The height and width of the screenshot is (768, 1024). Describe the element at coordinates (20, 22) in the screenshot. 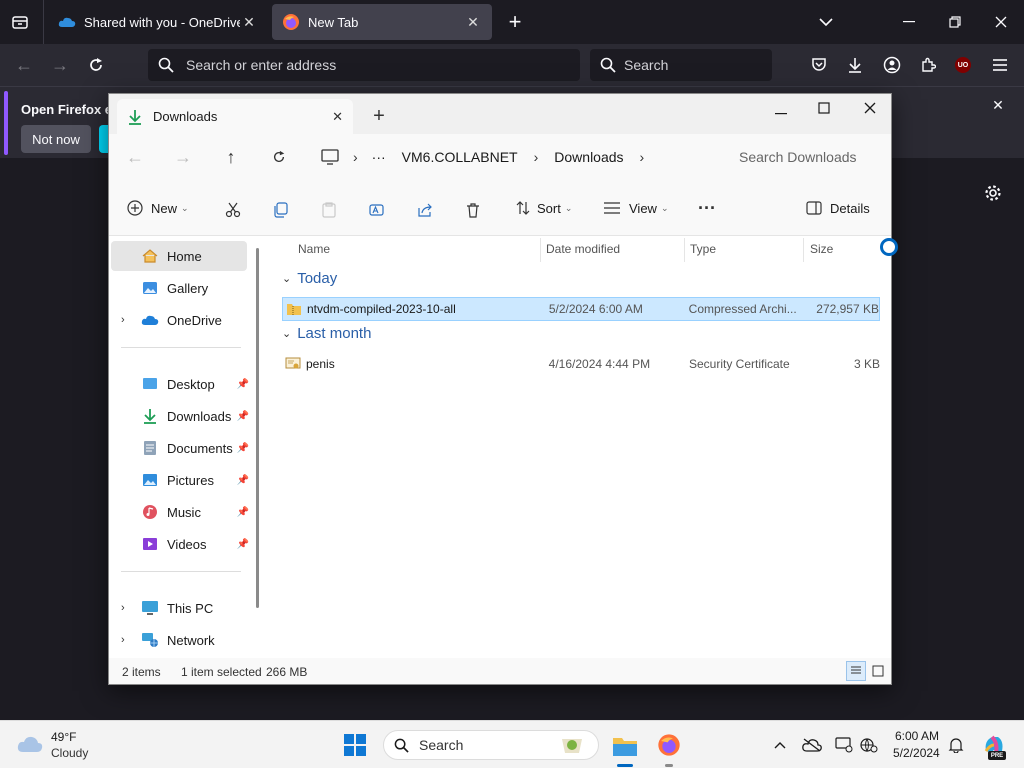

I see `list-all-tabs-icon` at that location.